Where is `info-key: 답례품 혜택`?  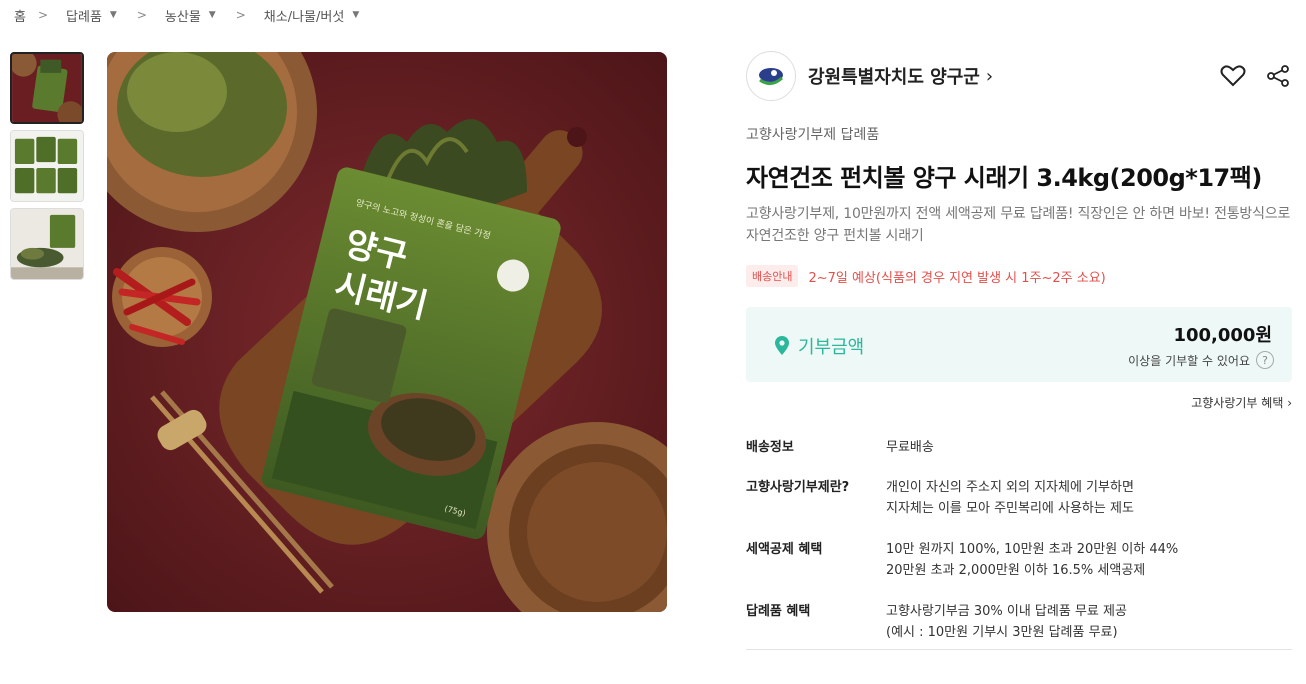
info-key: 답례품 혜택 is located at coordinates (778, 611).